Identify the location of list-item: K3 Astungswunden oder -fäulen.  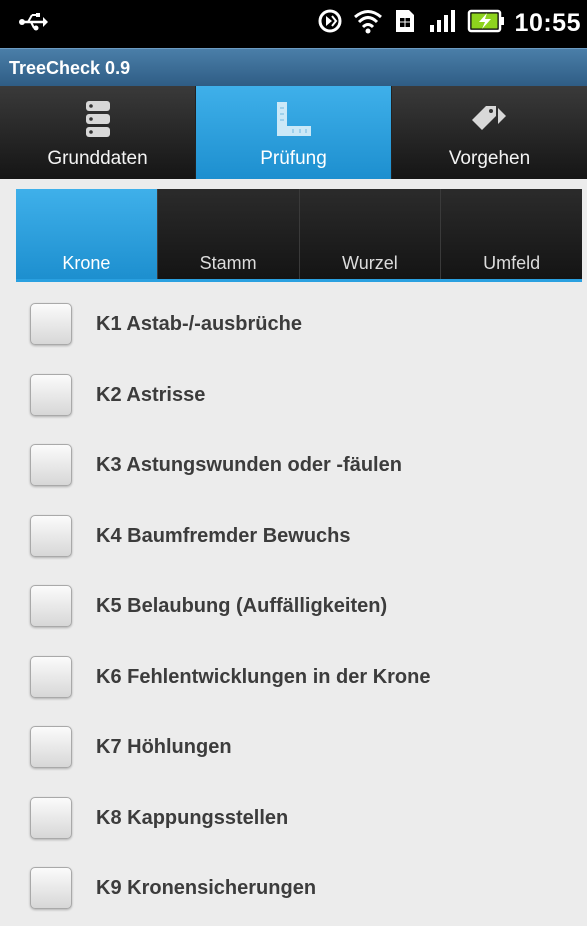
(293, 467).